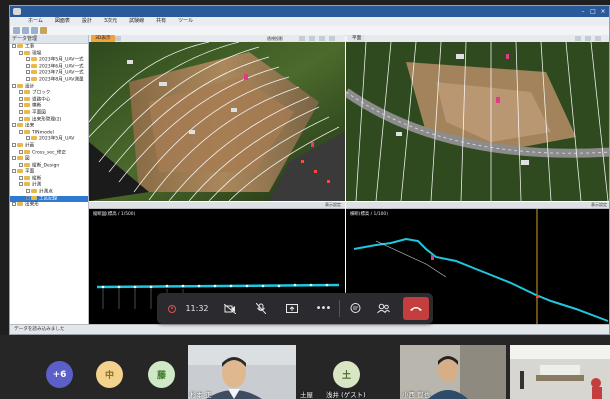 The height and width of the screenshot is (399, 610). What do you see at coordinates (383, 308) in the screenshot?
I see `participants-button` at bounding box center [383, 308].